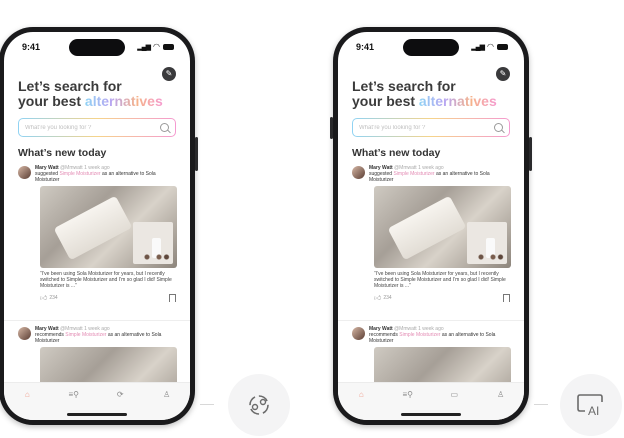  I want to click on swap-icon: ⟳, so click(120, 394).